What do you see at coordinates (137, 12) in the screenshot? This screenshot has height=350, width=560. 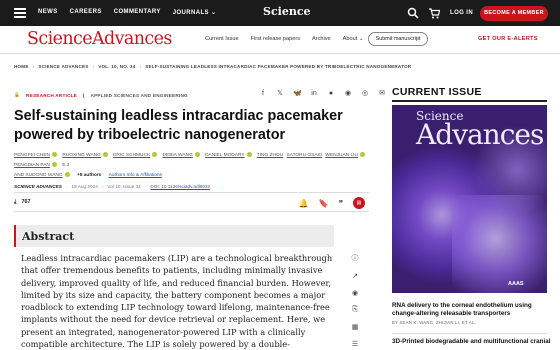 I see `nav-commentary: COMMENTARY` at bounding box center [137, 12].